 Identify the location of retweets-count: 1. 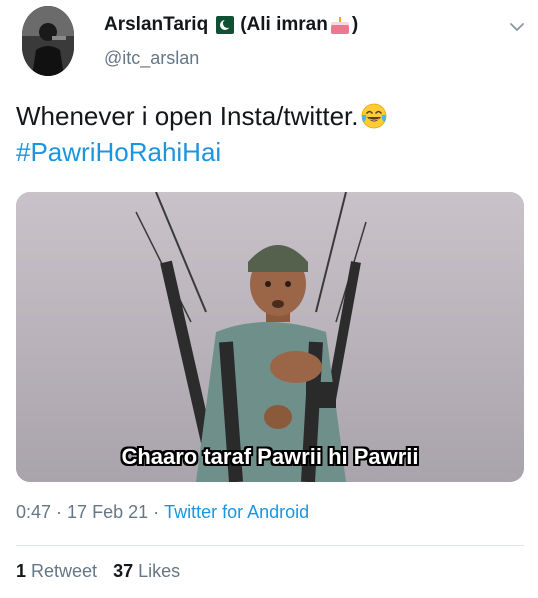
(21, 571).